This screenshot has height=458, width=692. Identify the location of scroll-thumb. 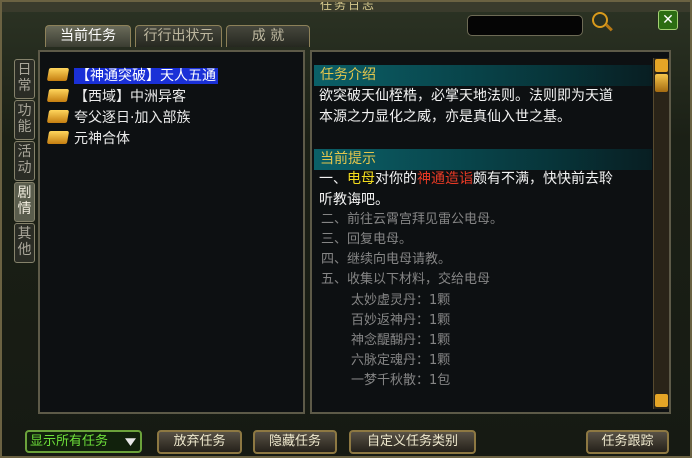
(661, 83).